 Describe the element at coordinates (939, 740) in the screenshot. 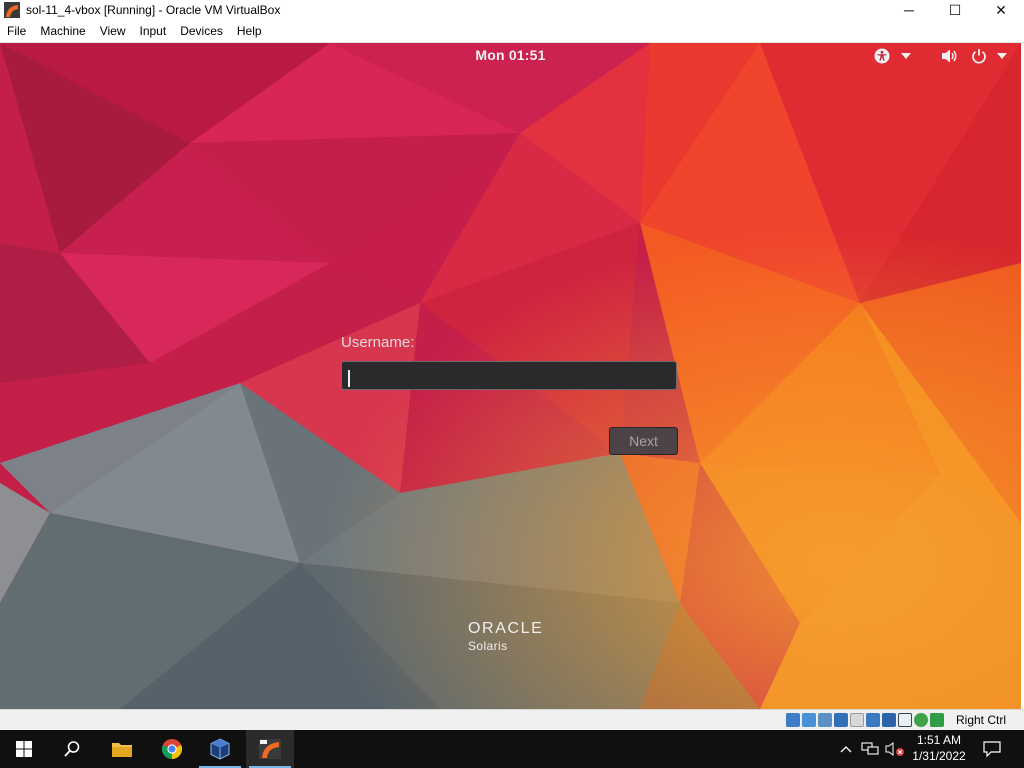

I see `system-time: 1:51 AM` at that location.